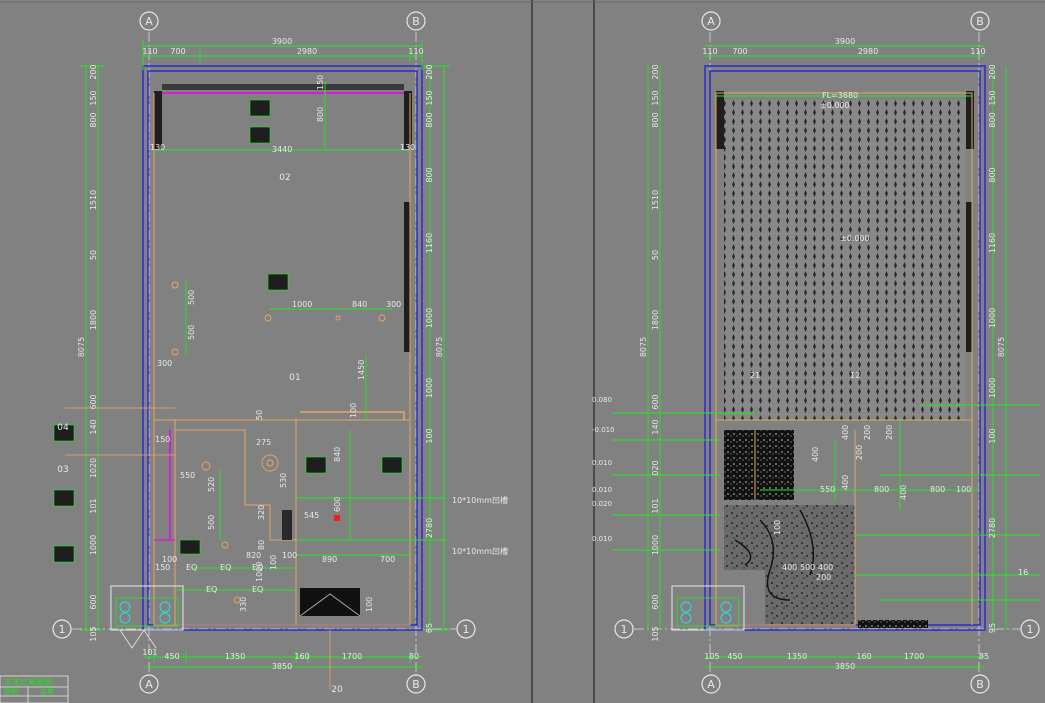 Image resolution: width=1045 pixels, height=703 pixels. What do you see at coordinates (711, 21) in the screenshot?
I see `grid-bubble-a-top-right: A` at bounding box center [711, 21].